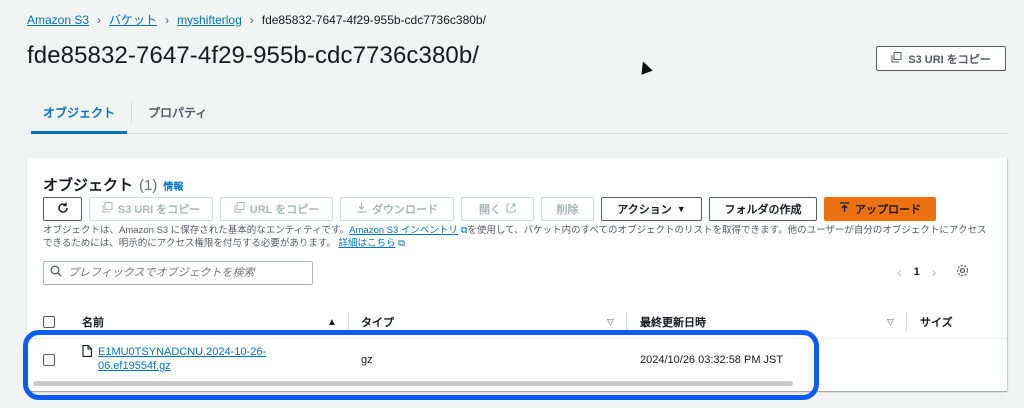  Describe the element at coordinates (405, 210) in the screenshot. I see `download-label: ダウンロード` at that location.